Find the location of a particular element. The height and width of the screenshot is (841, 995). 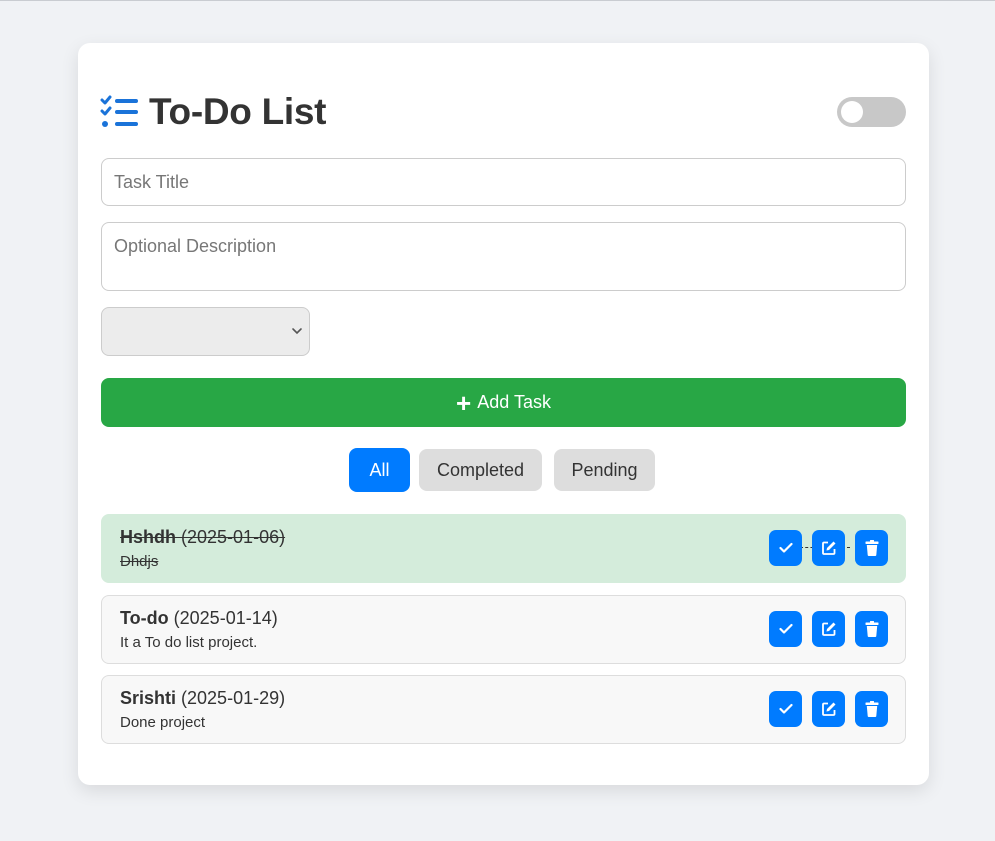

task-title: Srishti (2025-01-29) is located at coordinates (202, 698).